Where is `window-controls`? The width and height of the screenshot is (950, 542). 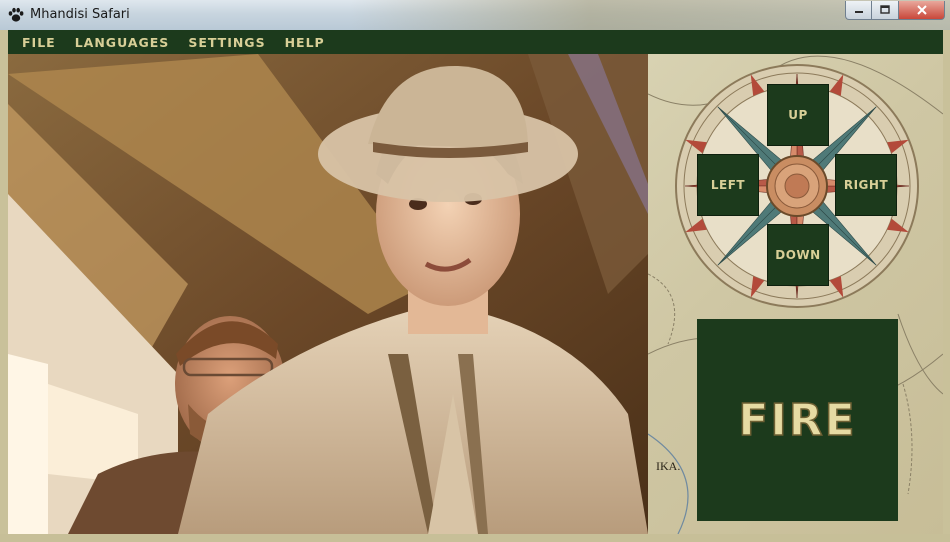 window-controls is located at coordinates (895, 11).